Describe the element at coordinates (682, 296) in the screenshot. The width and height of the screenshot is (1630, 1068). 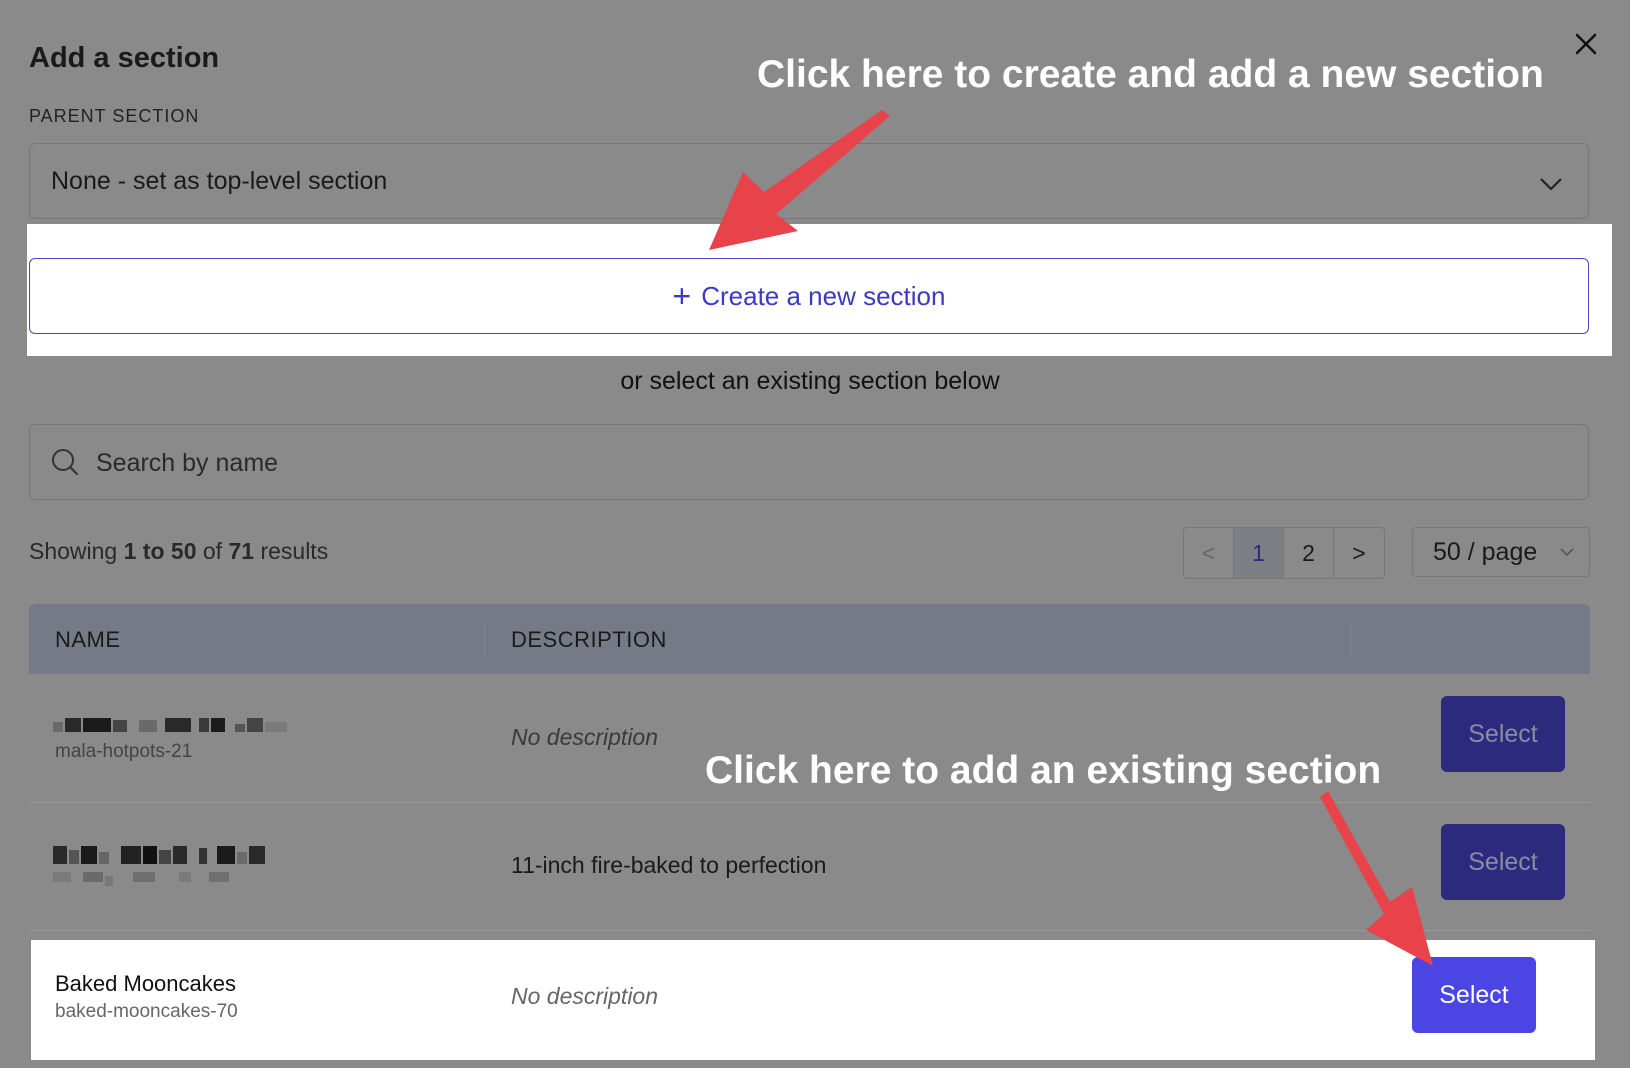
I see `plus-icon: +` at that location.